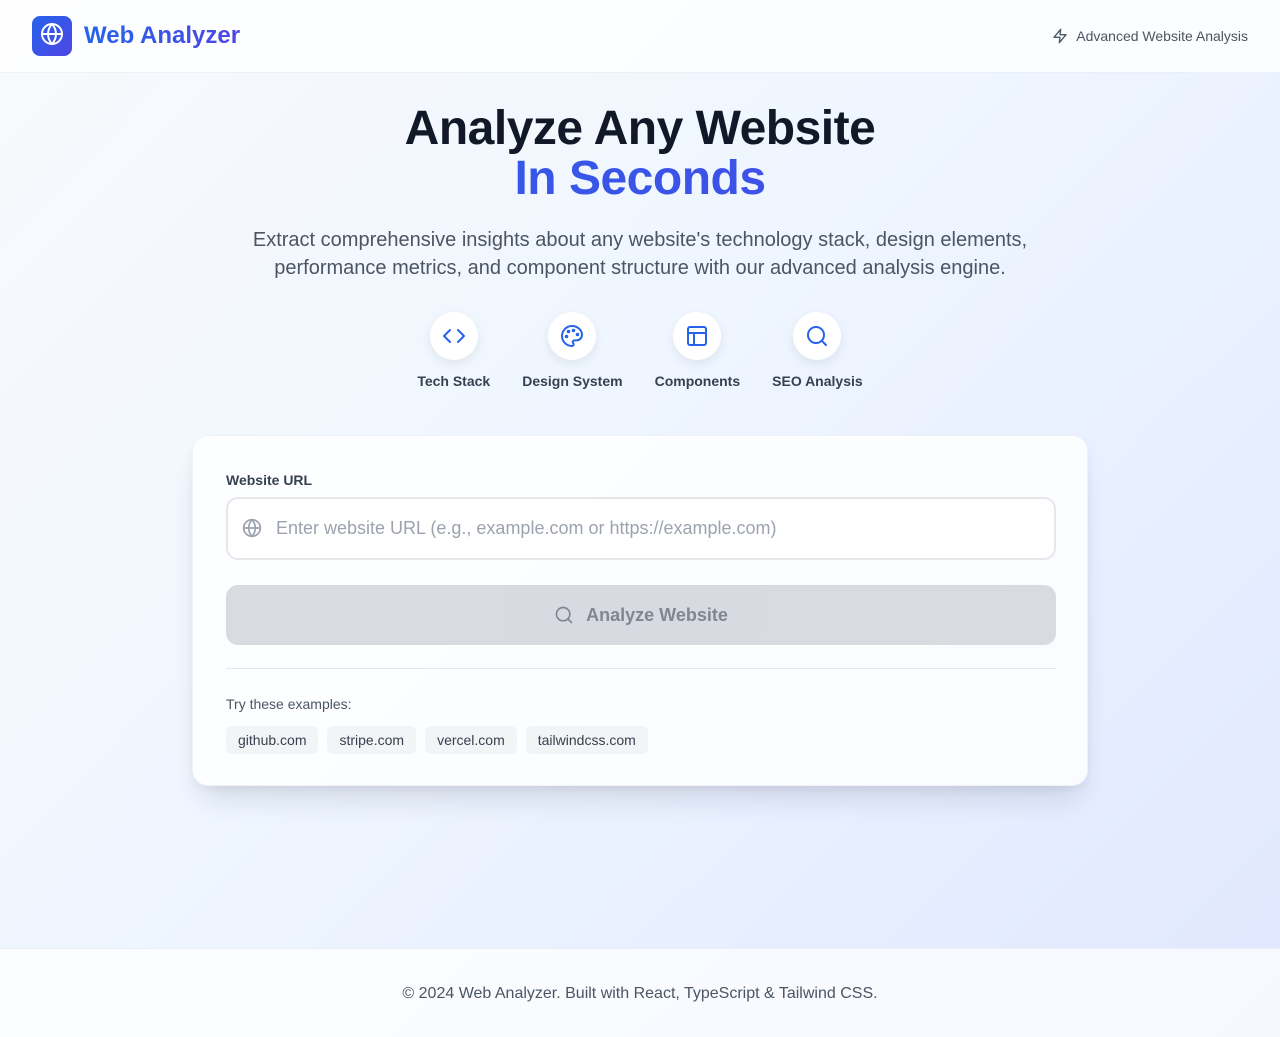  Describe the element at coordinates (572, 381) in the screenshot. I see `feature-label: Design System` at that location.